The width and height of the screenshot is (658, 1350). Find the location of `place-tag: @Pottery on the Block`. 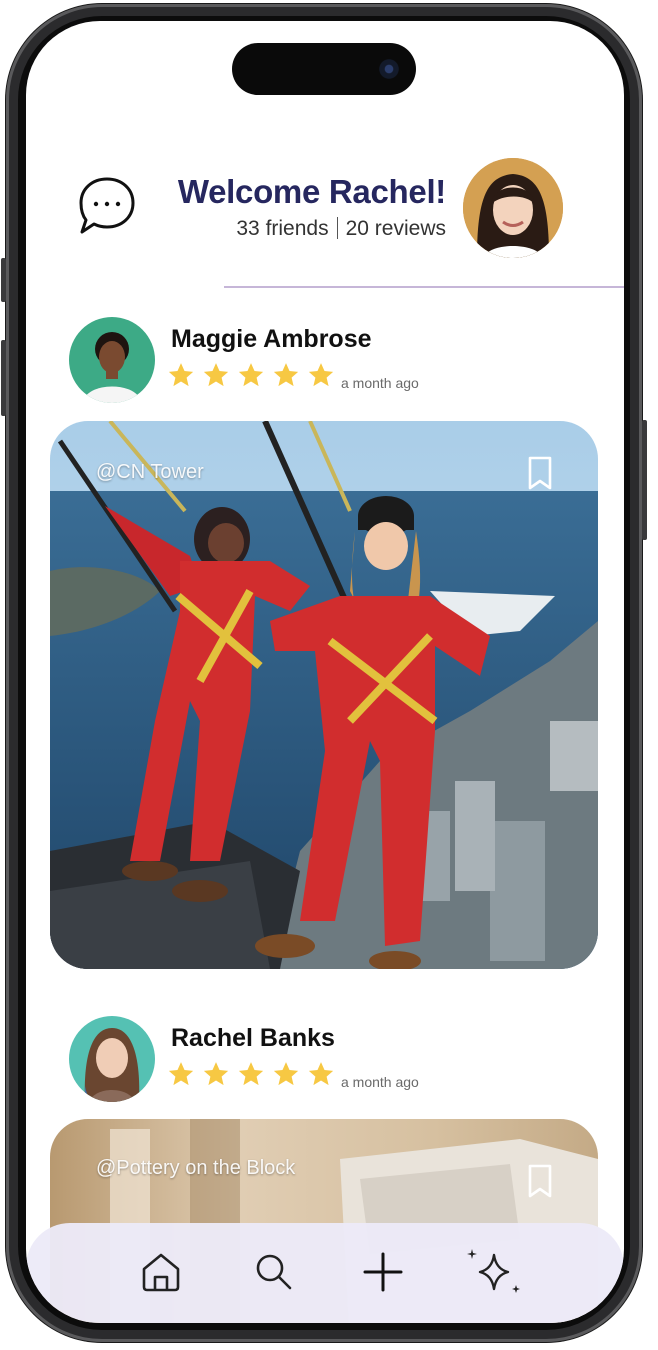

place-tag: @Pottery on the Block is located at coordinates (195, 1168).